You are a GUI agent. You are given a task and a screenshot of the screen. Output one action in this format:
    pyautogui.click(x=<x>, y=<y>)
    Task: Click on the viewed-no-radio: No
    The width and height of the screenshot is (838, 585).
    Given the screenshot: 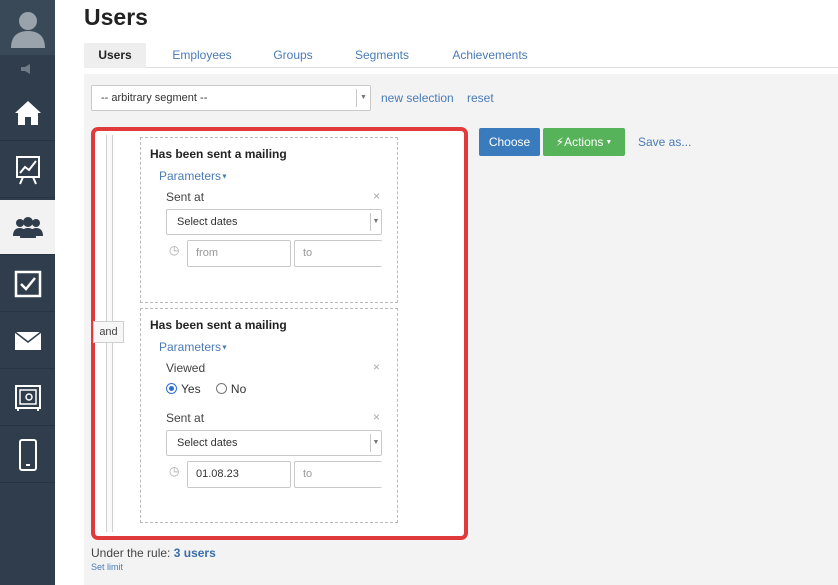 What is the action you would take?
    pyautogui.click(x=231, y=389)
    